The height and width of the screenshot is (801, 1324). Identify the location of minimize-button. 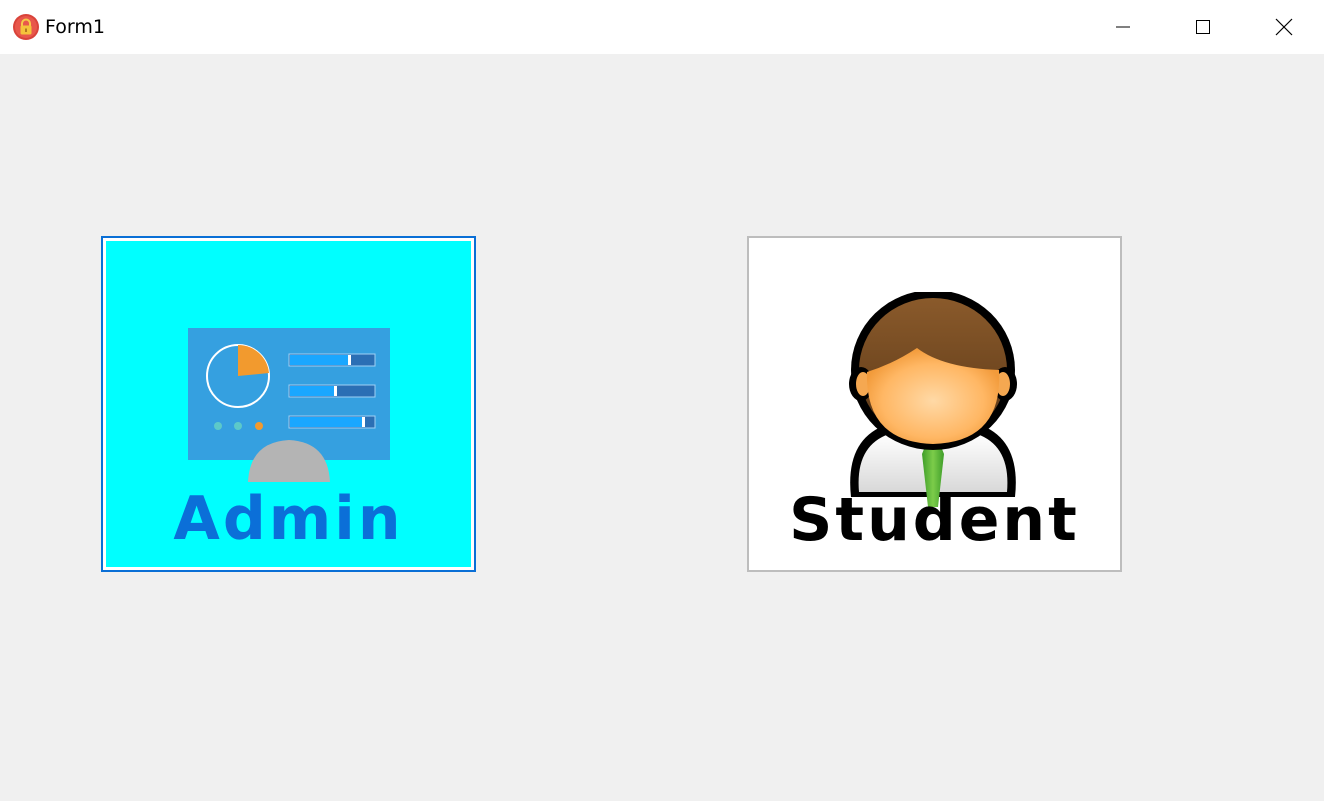
(1123, 27).